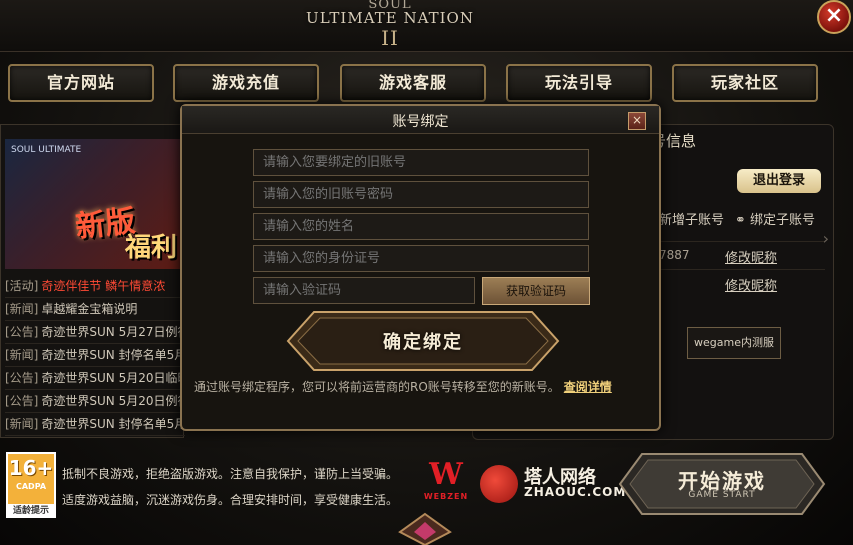  Describe the element at coordinates (446, 474) in the screenshot. I see `webzen-mark: W` at that location.